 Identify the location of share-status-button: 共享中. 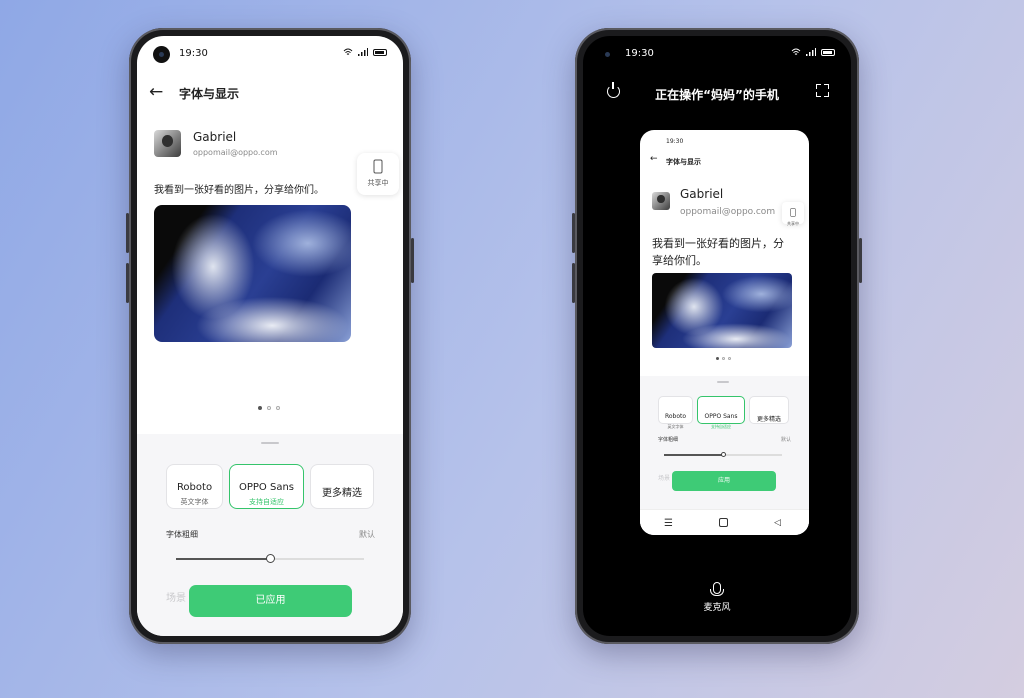
(378, 174).